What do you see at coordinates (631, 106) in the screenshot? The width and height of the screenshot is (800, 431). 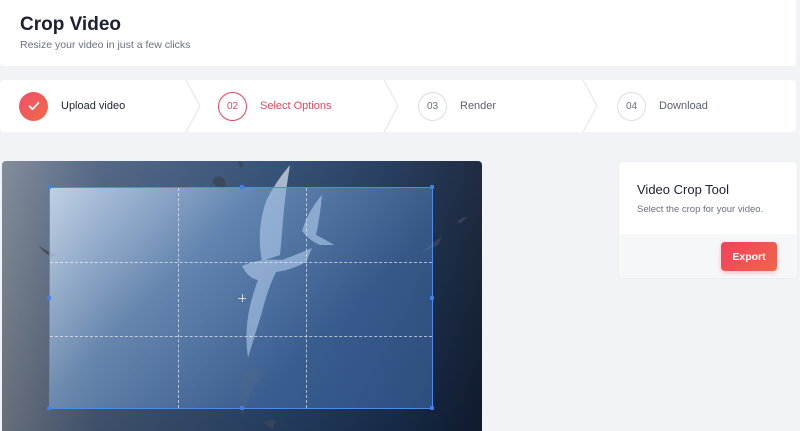 I see `step-number: 04` at bounding box center [631, 106].